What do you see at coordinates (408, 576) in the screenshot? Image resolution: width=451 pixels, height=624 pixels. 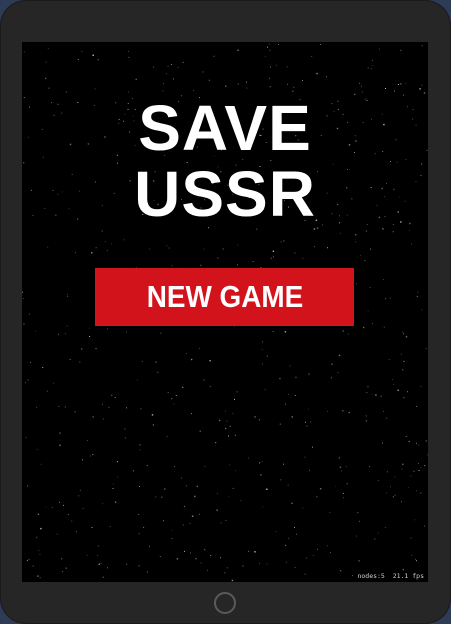 I see `fps-counter: 21.1 fps` at bounding box center [408, 576].